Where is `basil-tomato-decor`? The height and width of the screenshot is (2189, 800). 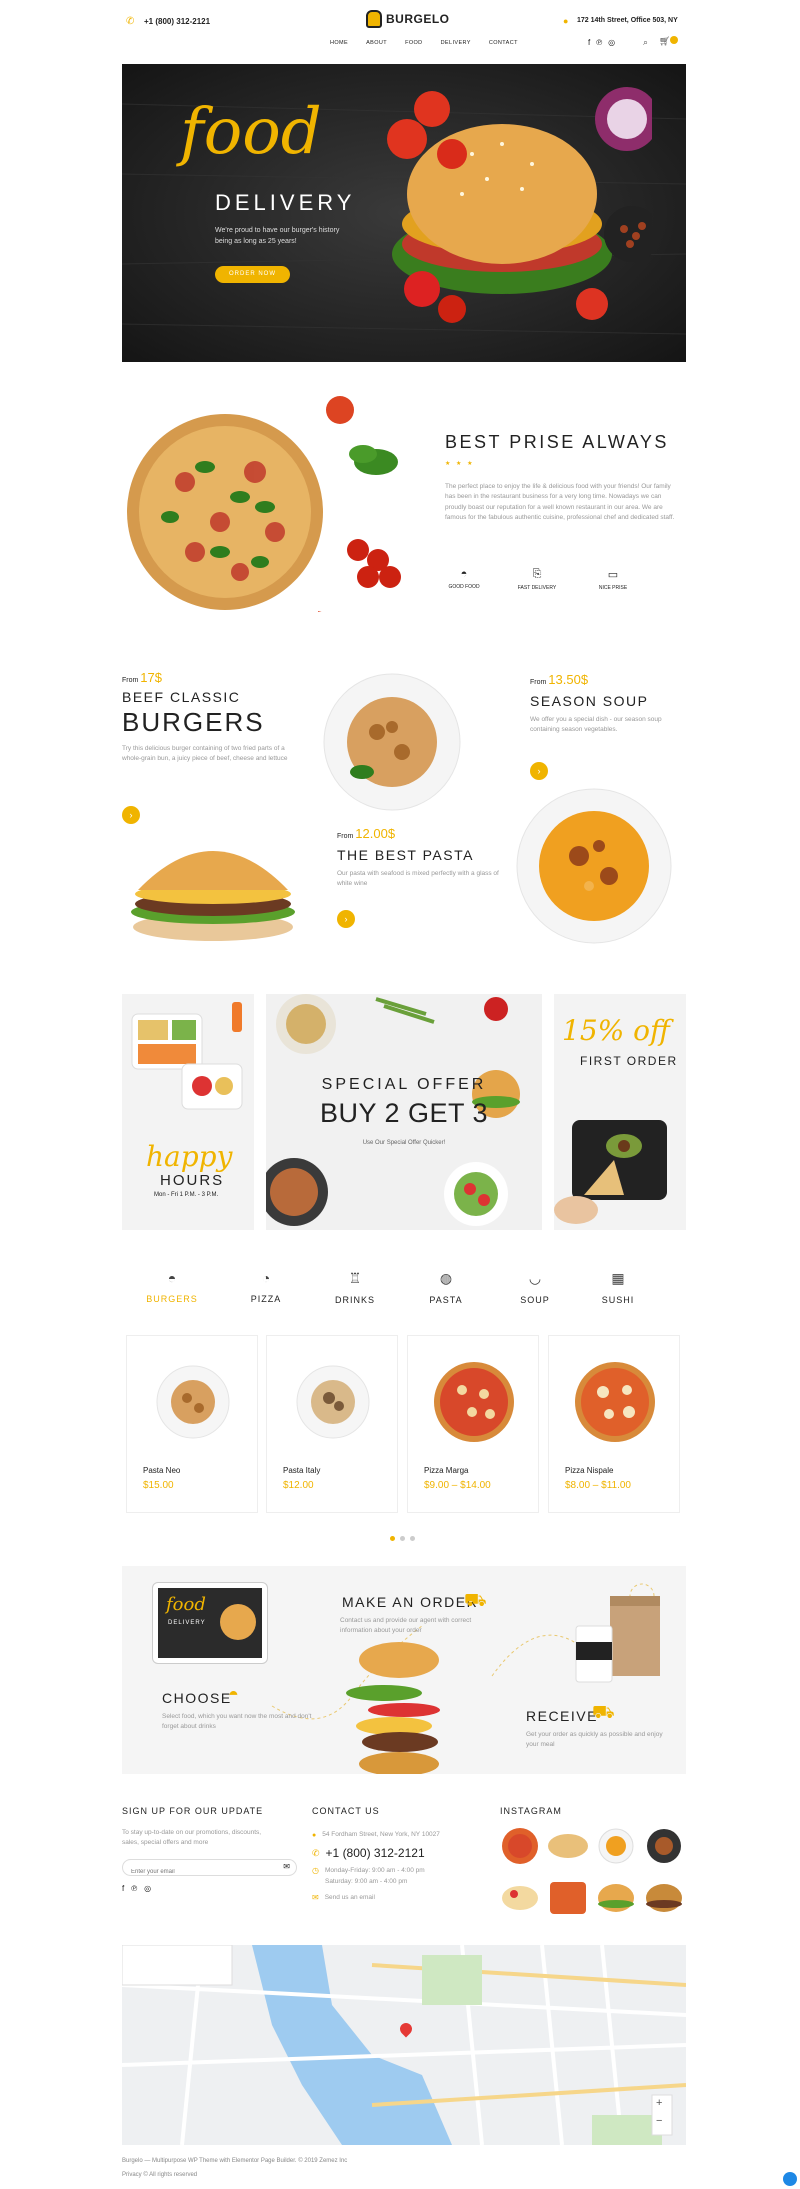
basil-tomato-decor is located at coordinates (359, 504).